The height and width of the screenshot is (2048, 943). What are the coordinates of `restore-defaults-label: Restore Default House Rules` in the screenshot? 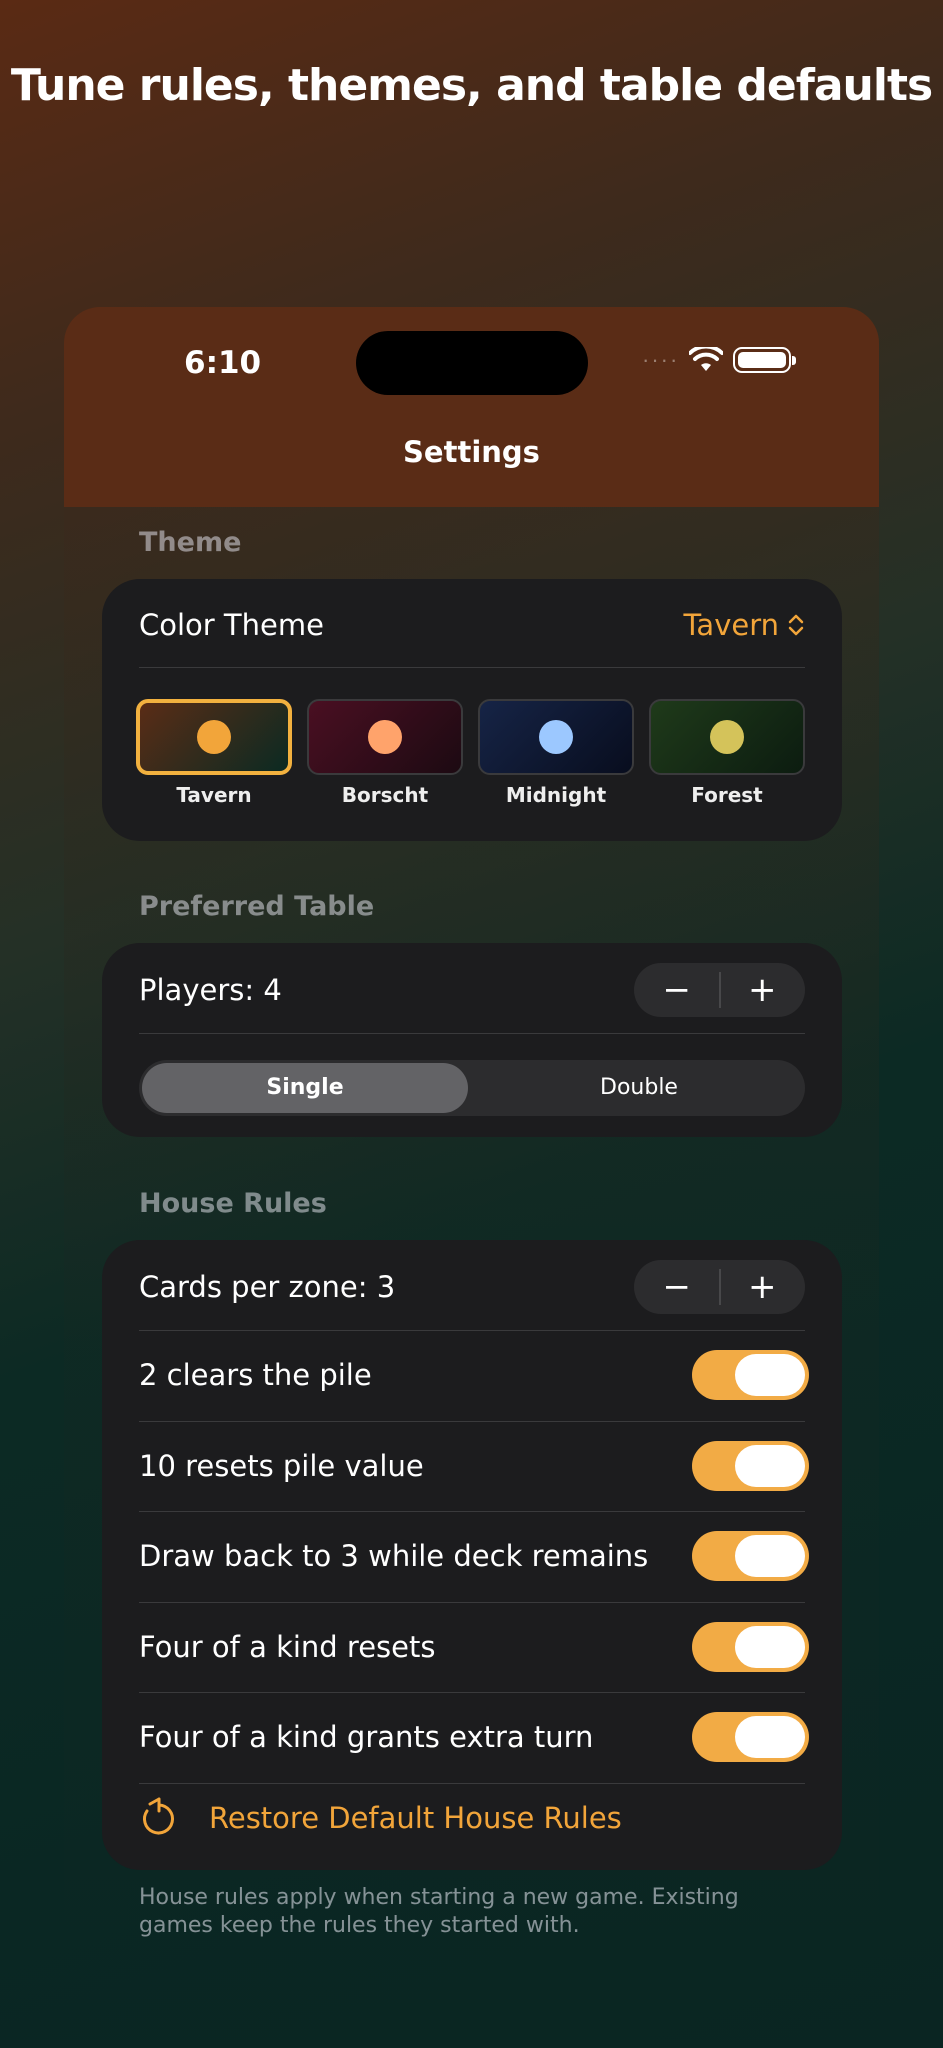 It's located at (415, 1818).